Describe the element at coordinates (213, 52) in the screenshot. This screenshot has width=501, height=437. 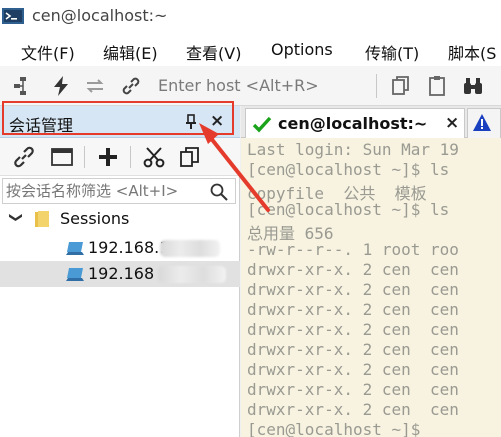
I see `menu-view: 查看(V)` at that location.